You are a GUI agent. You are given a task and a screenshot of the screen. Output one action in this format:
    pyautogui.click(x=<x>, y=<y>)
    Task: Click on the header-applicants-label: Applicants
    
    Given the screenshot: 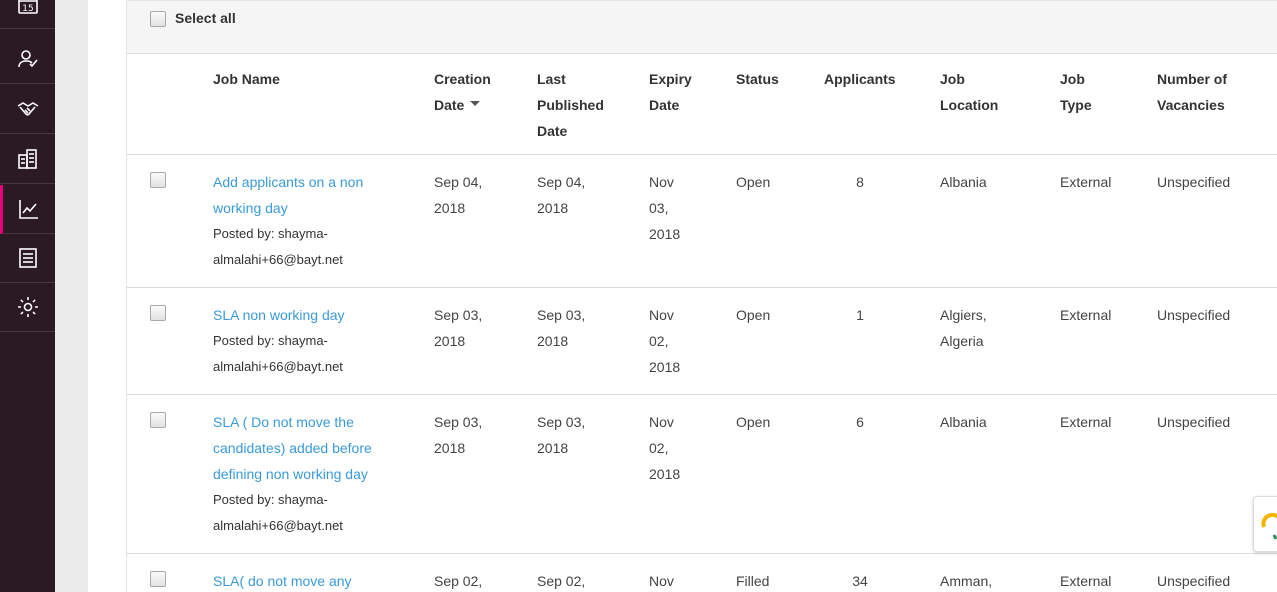 What is the action you would take?
    pyautogui.click(x=860, y=79)
    